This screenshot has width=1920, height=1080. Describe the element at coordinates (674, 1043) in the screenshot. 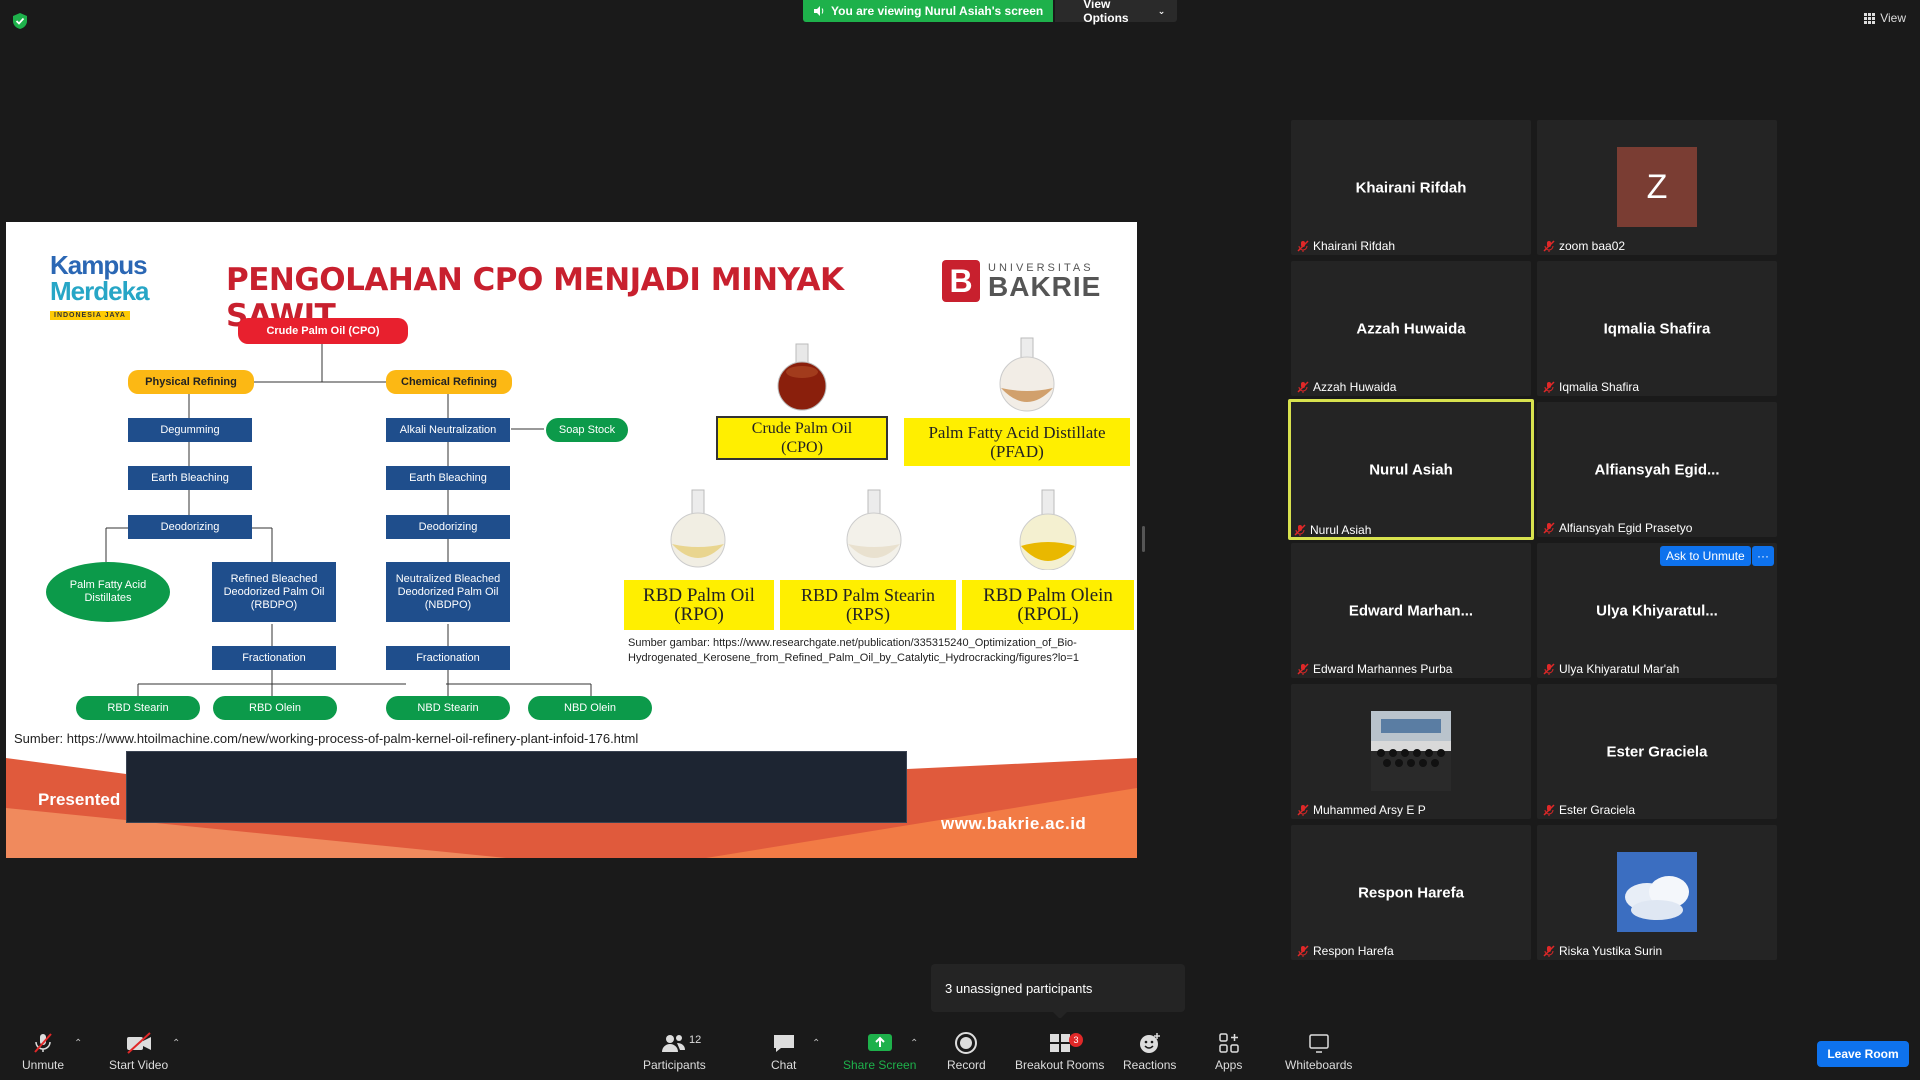

I see `participants-icon` at that location.